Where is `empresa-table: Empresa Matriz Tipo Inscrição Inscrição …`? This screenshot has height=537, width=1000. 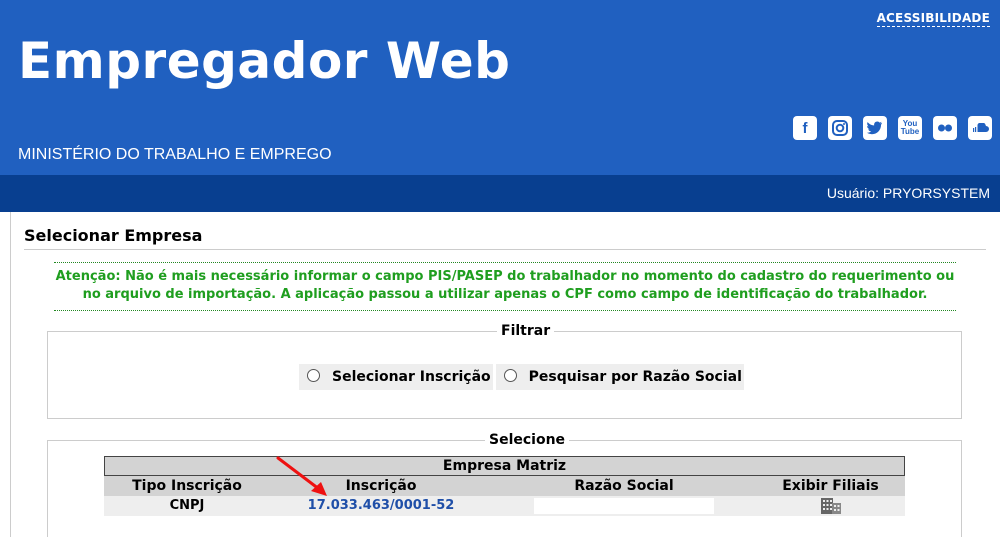 empresa-table: Empresa Matriz Tipo Inscrição Inscrição … is located at coordinates (504, 486).